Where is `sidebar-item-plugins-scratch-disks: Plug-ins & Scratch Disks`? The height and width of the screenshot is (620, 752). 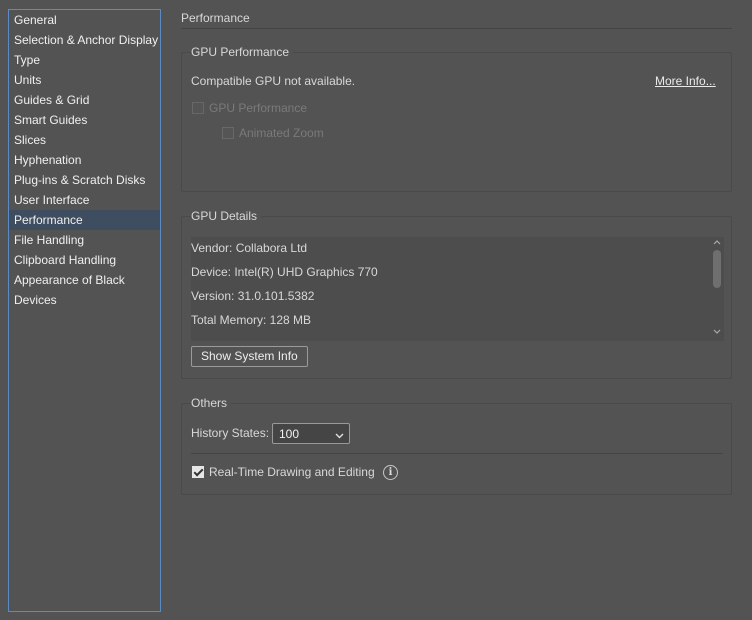
sidebar-item-plugins-scratch-disks: Plug-ins & Scratch Disks is located at coordinates (84, 180).